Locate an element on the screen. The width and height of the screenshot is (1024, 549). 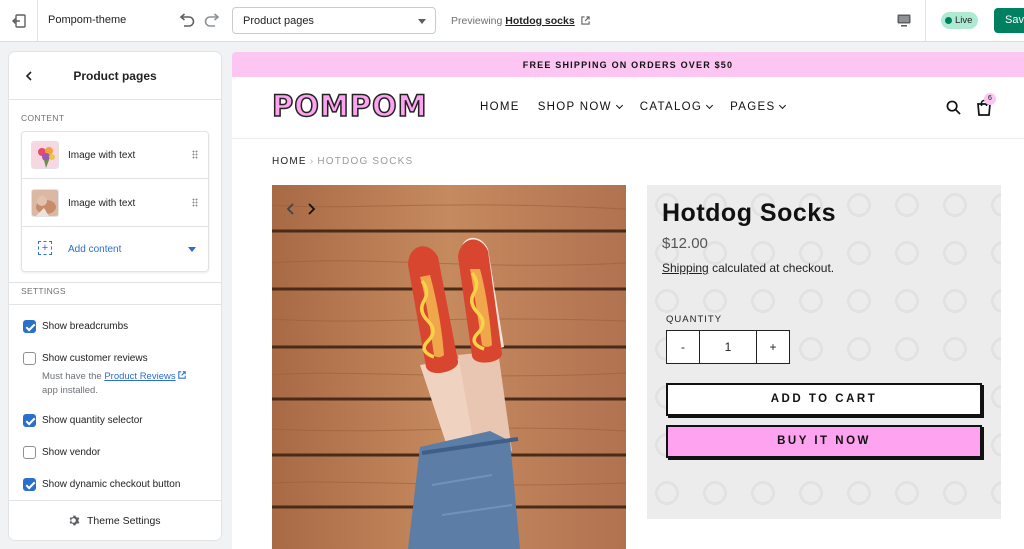
gear-icon is located at coordinates (74, 520).